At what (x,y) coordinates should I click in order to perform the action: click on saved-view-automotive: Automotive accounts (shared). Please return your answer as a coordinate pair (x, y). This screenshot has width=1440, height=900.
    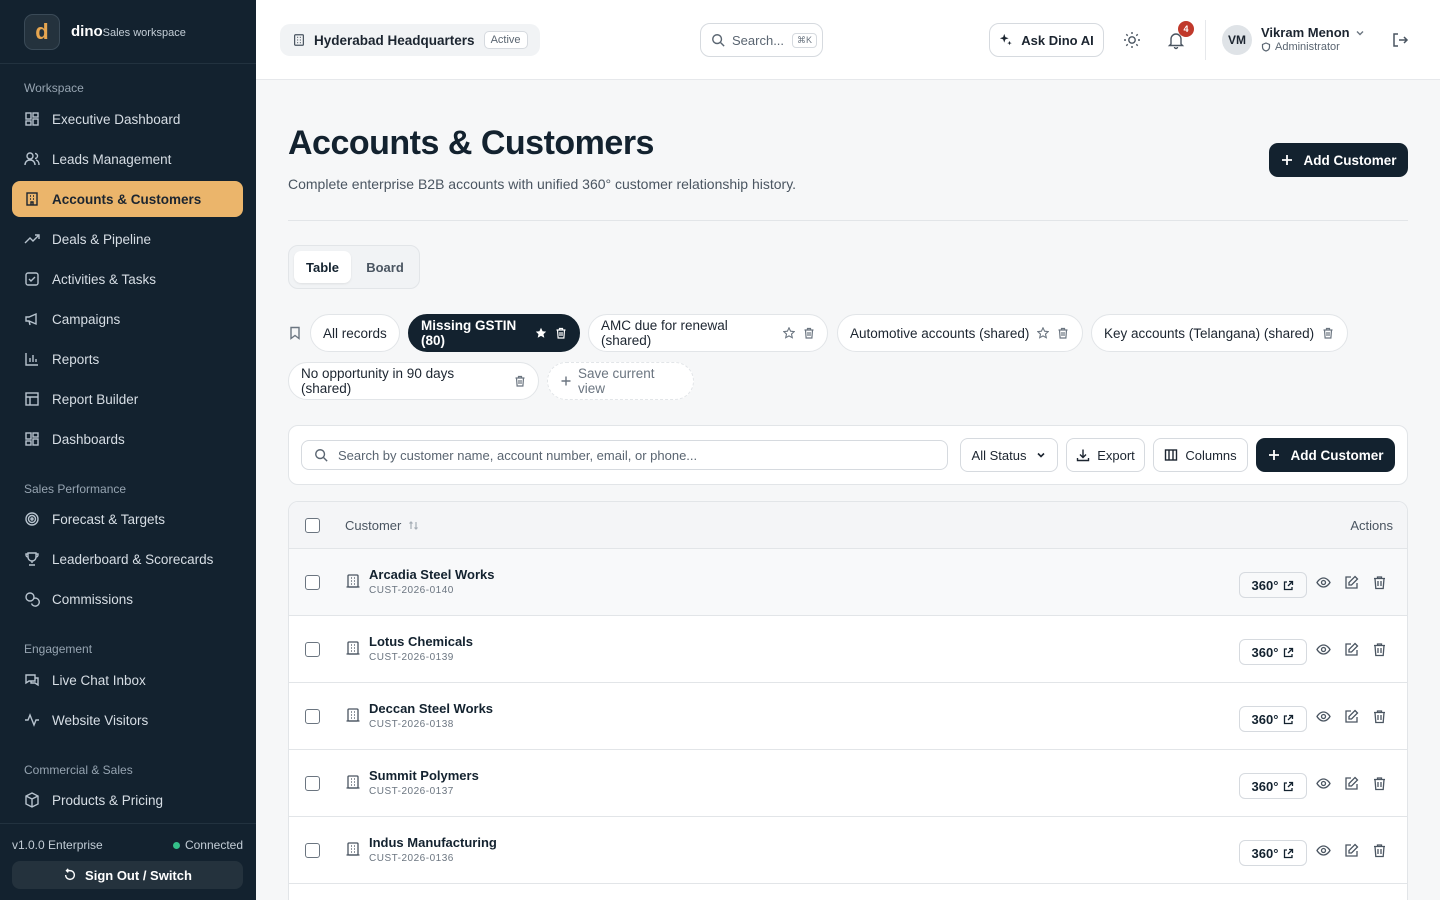
    Looking at the image, I should click on (960, 333).